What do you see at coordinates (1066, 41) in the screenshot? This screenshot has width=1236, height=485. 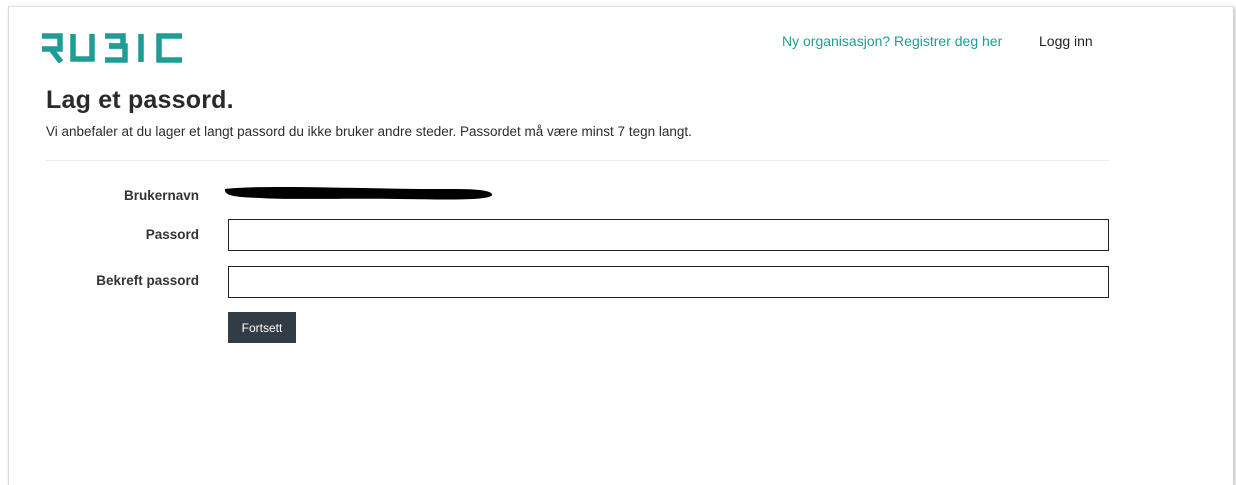 I see `login-link: Logg inn` at bounding box center [1066, 41].